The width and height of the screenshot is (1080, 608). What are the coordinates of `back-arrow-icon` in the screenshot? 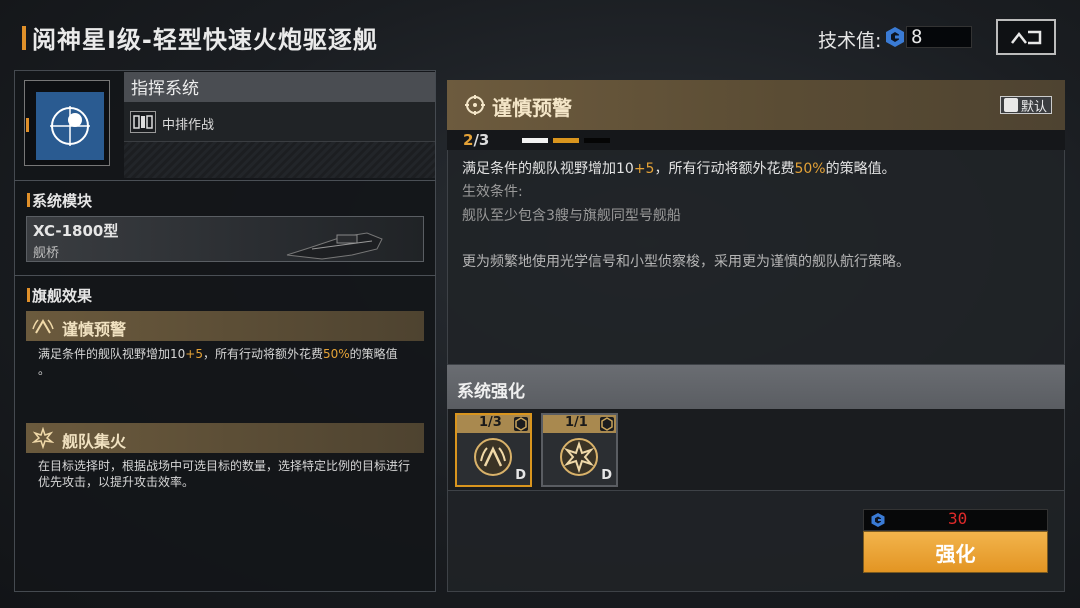 It's located at (1026, 37).